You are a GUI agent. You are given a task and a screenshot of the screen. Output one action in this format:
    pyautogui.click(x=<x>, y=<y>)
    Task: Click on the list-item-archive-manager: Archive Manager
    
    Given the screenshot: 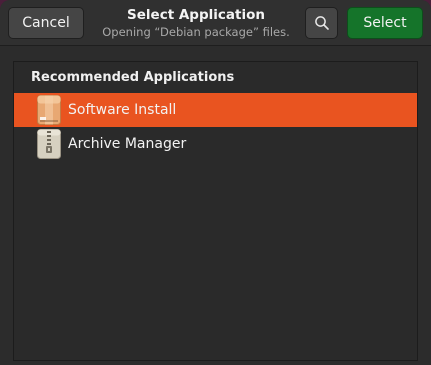 What is the action you would take?
    pyautogui.click(x=215, y=144)
    